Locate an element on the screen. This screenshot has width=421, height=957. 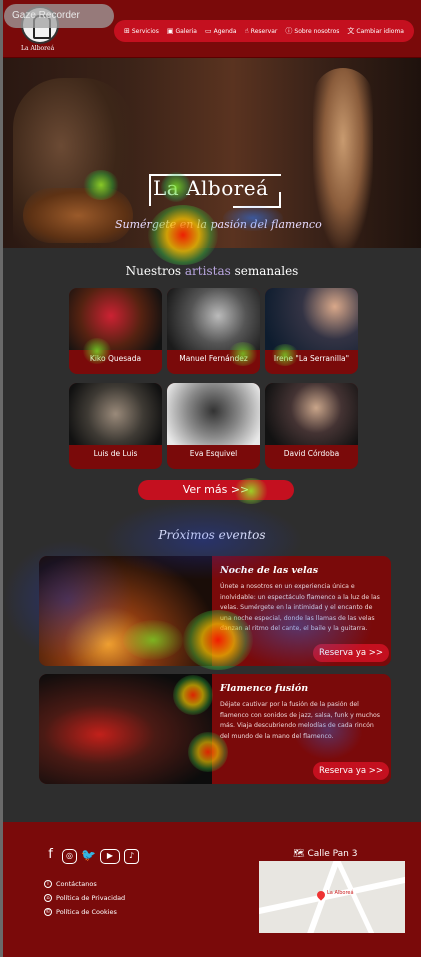
info-icon: i is located at coordinates (48, 884).